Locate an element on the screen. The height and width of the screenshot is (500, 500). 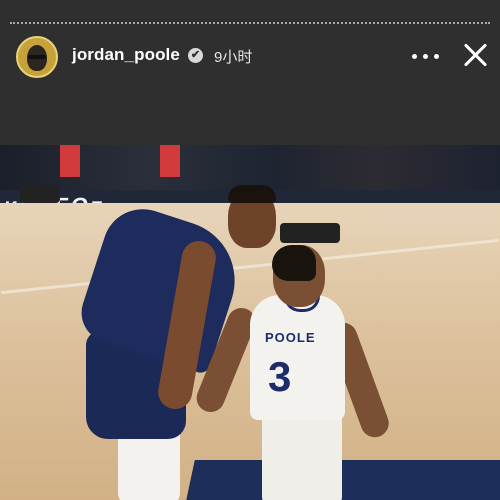
player-poole-shorts is located at coordinates (302, 455).